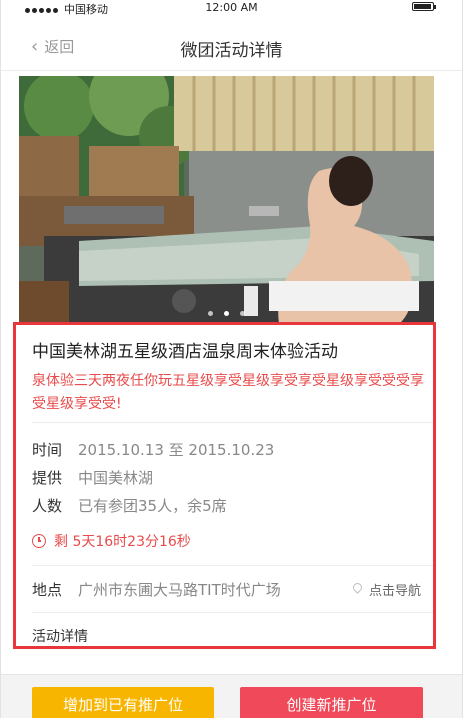 The image size is (463, 718). Describe the element at coordinates (233, 612) in the screenshot. I see `divider` at that location.